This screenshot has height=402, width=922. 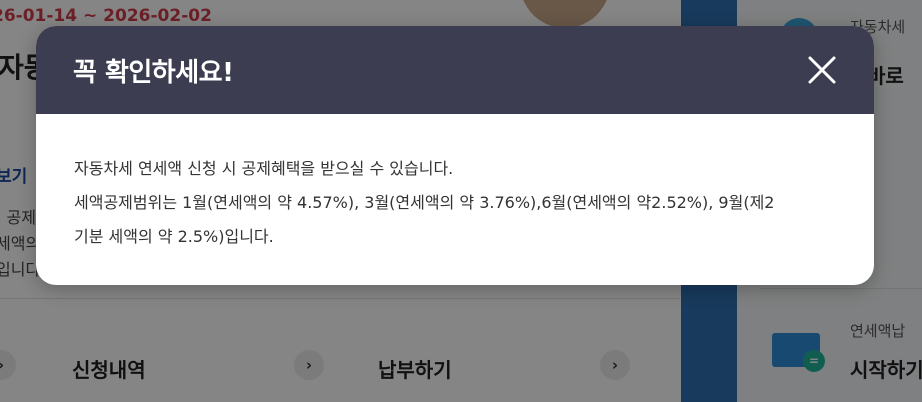 I want to click on modal-body-line: 기분 세액의 약 2.5%)입니다., so click(x=174, y=236).